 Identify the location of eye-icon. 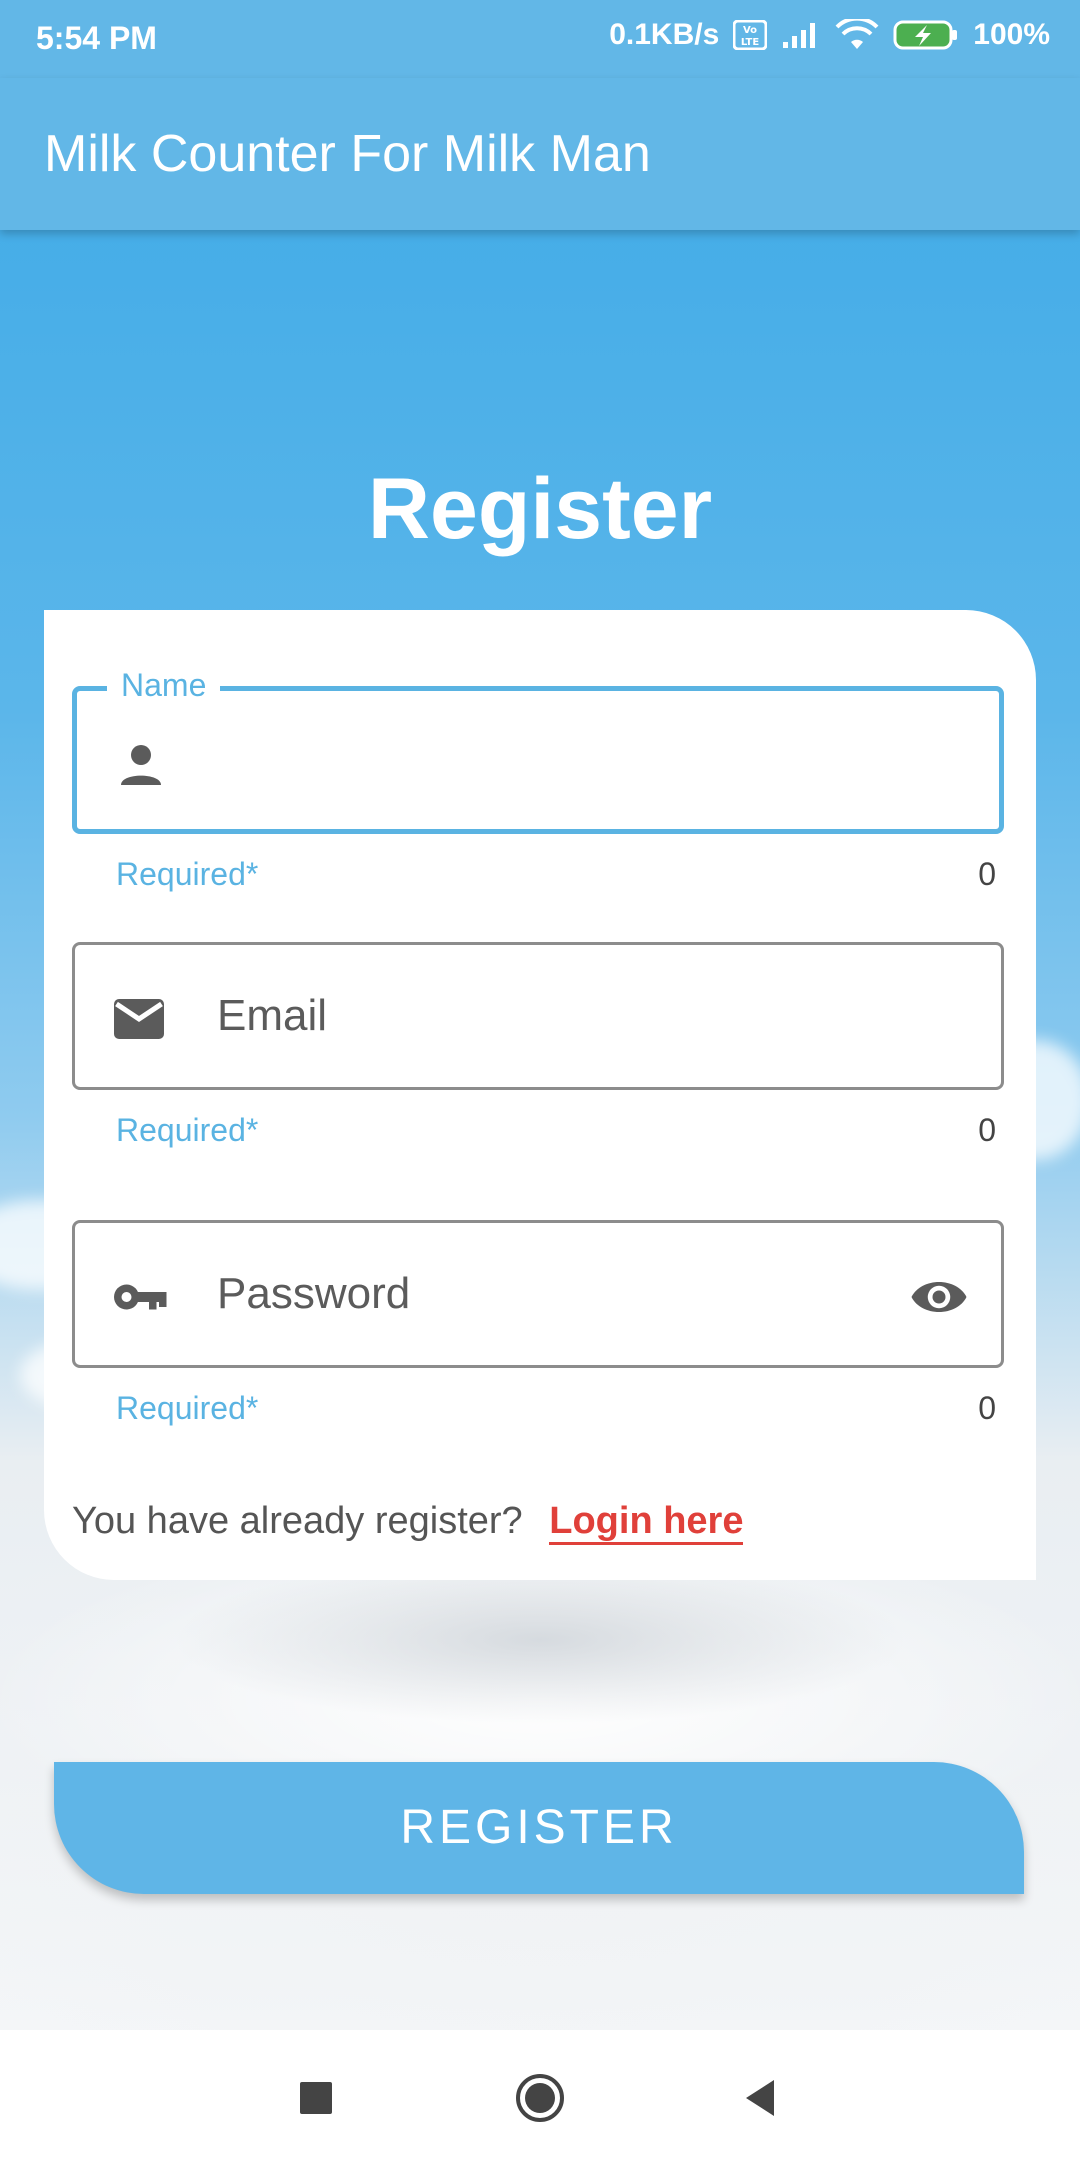
(939, 1297).